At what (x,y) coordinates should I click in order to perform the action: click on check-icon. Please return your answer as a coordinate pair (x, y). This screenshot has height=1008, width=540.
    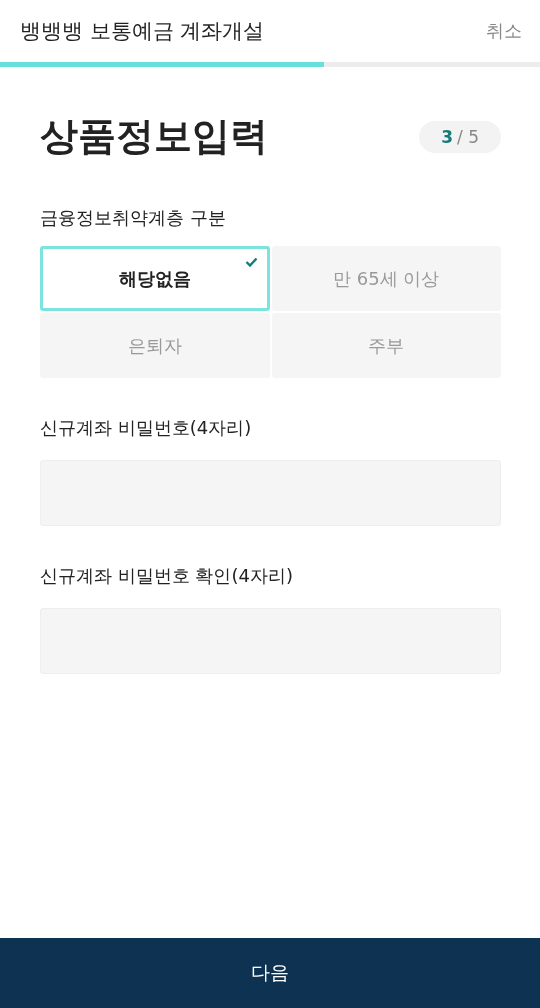
    Looking at the image, I should click on (251, 262).